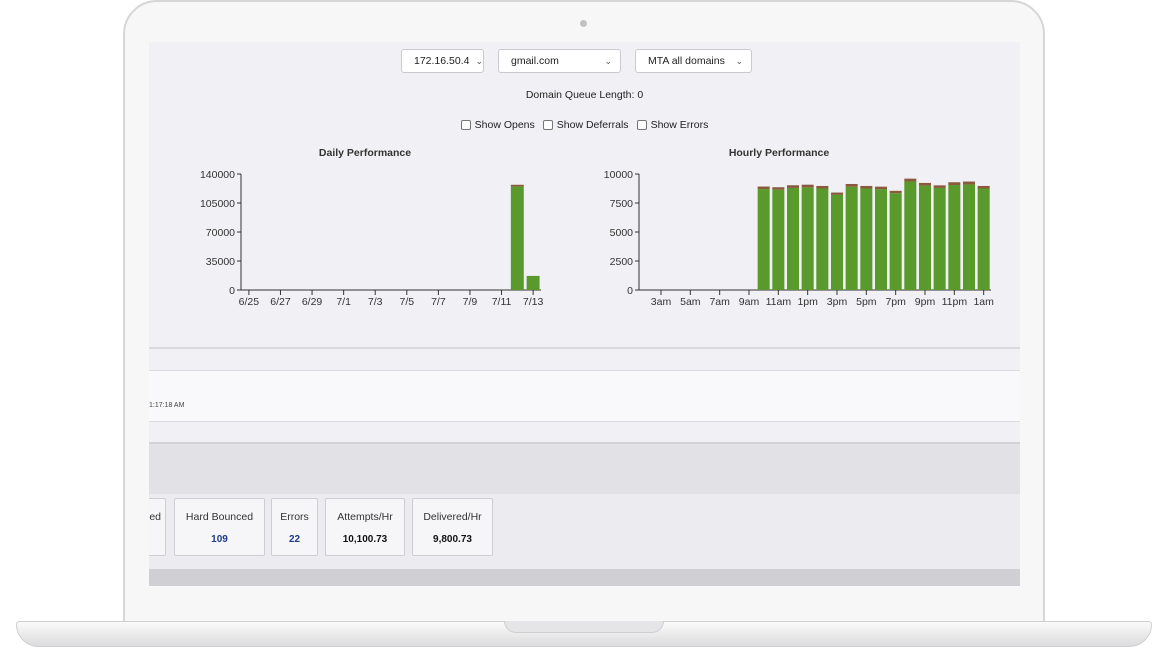  I want to click on mta-select-value: MTA all domains, so click(686, 61).